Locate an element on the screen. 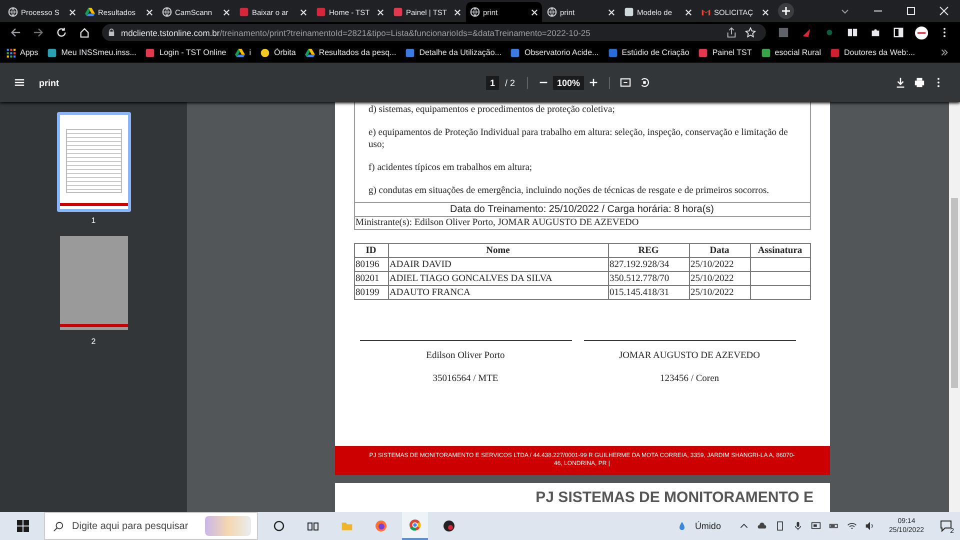 The width and height of the screenshot is (960, 540). bookmark-link: esocial Rural is located at coordinates (791, 53).